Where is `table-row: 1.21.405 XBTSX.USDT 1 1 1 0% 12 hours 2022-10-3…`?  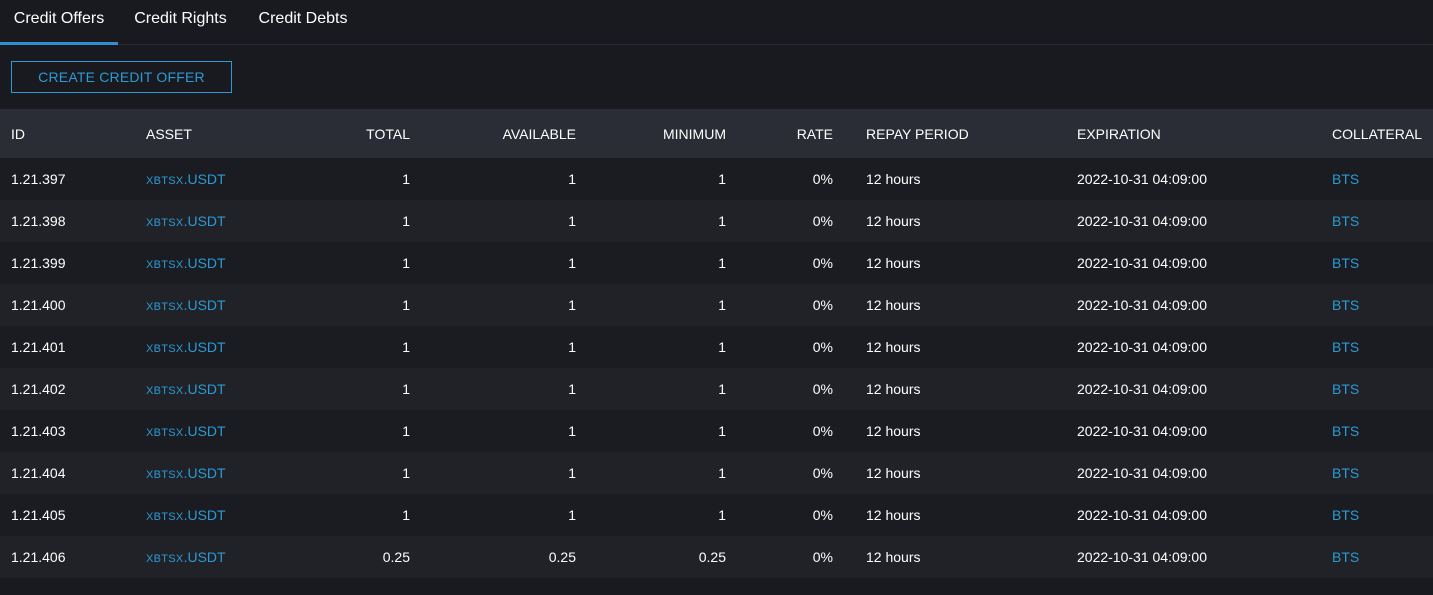
table-row: 1.21.405 XBTSX.USDT 1 1 1 0% 12 hours 2022-10-3… is located at coordinates (716, 515).